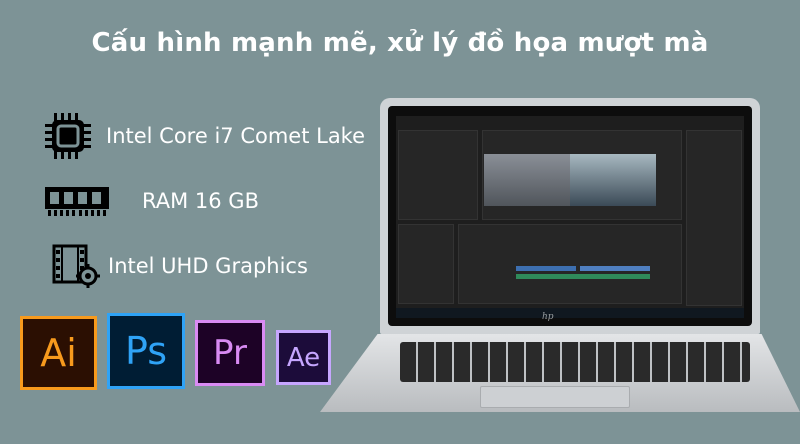 This screenshot has height=444, width=800. I want to click on spec-ram-label: RAM 16 GB, so click(200, 201).